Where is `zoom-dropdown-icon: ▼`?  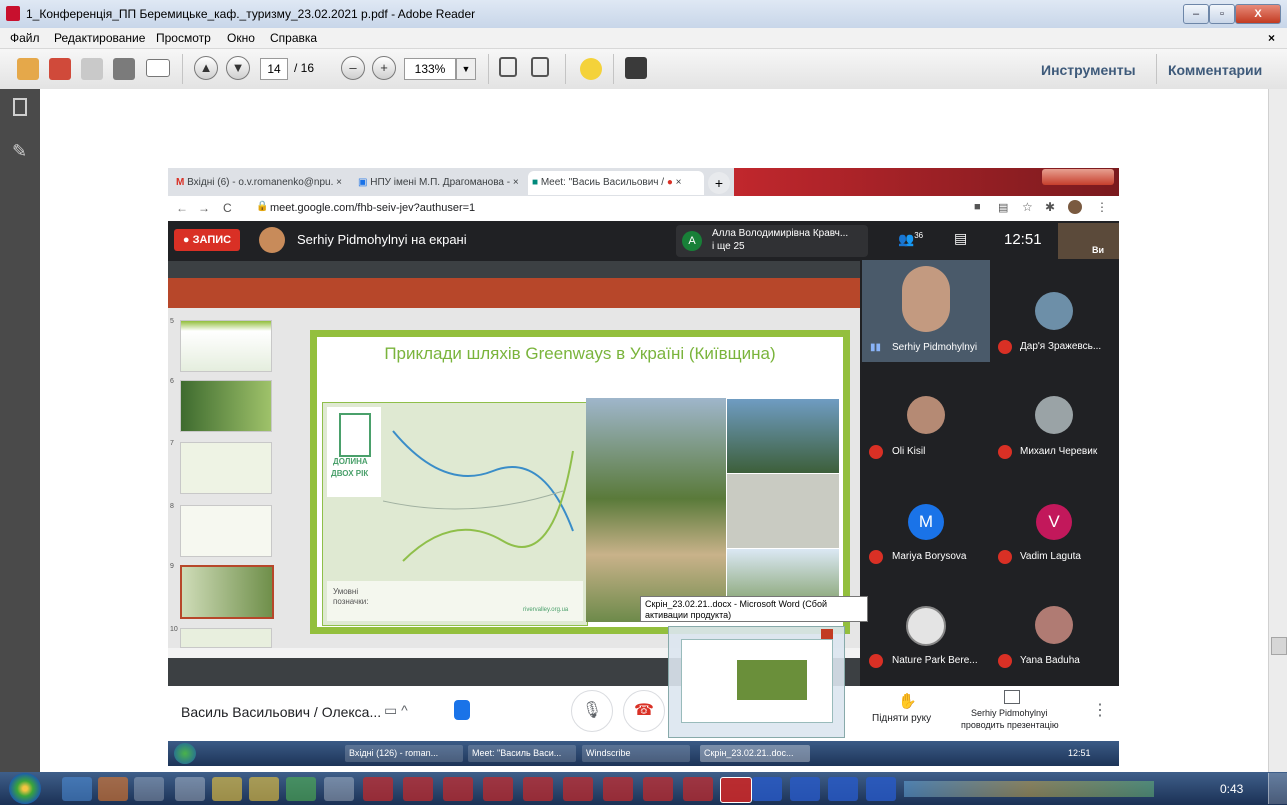
zoom-dropdown-icon: ▼ is located at coordinates (466, 69).